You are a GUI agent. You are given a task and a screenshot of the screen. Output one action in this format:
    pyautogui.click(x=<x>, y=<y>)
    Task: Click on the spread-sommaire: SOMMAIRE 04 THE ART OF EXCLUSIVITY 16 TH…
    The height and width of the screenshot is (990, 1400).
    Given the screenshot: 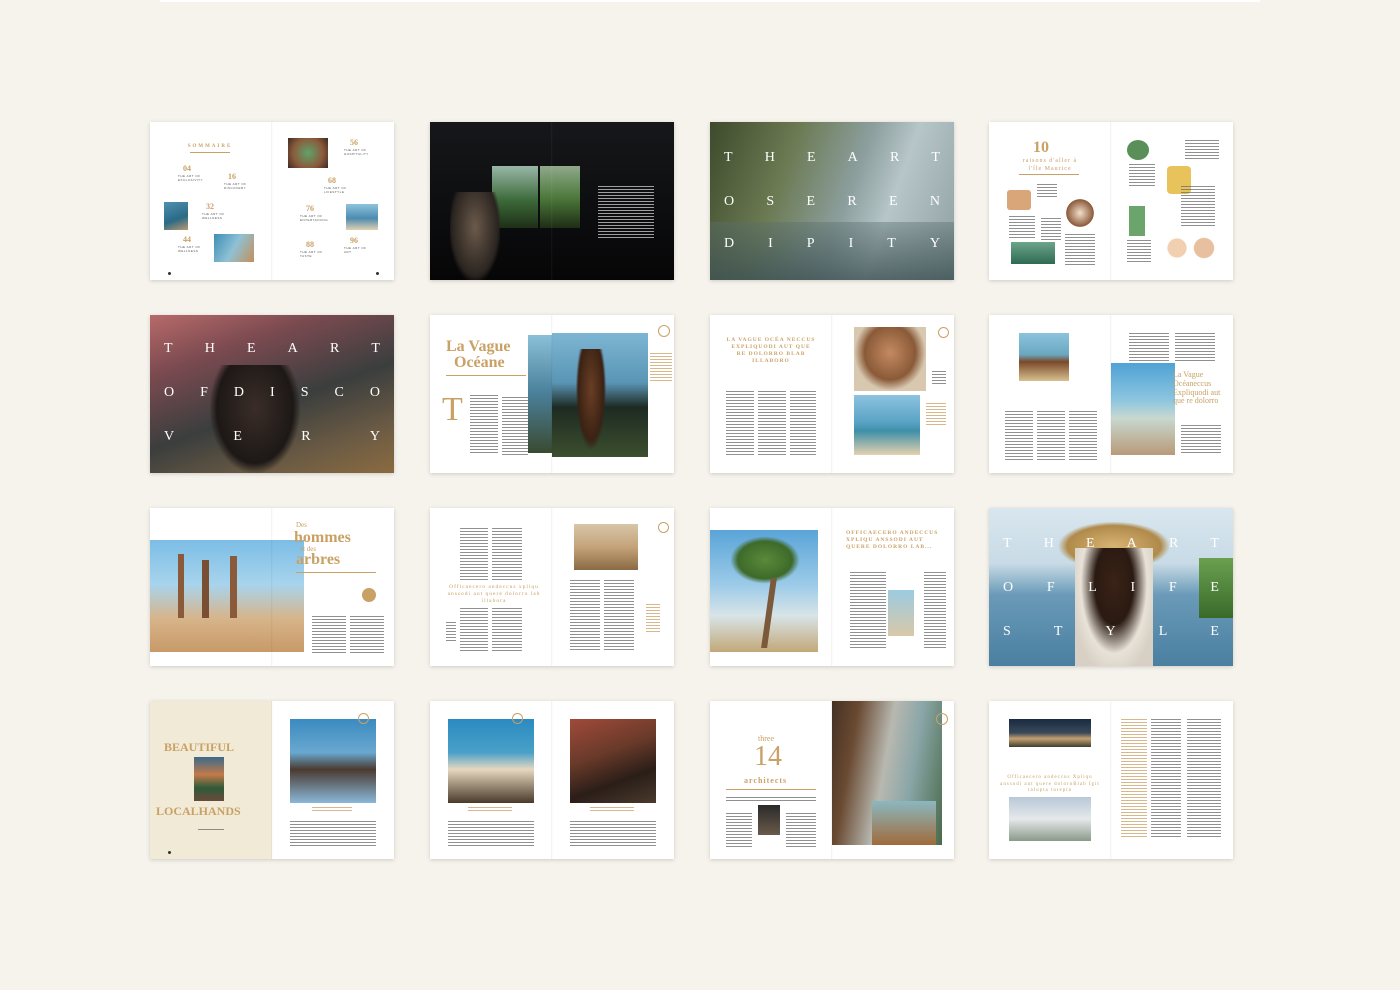 What is the action you would take?
    pyautogui.click(x=272, y=201)
    